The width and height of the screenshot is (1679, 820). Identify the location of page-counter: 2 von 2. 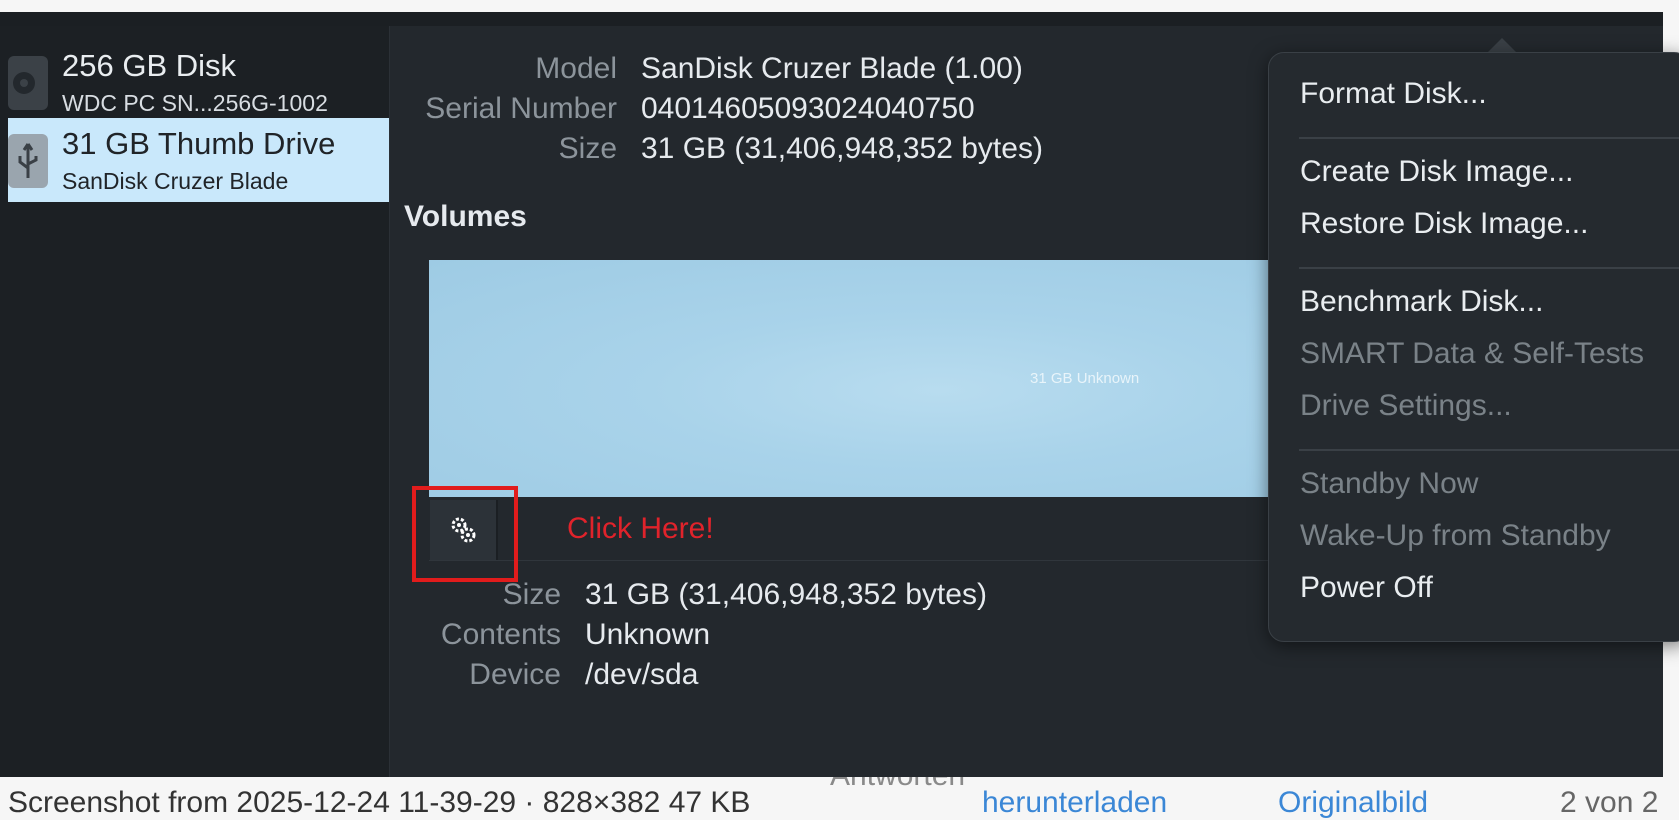
(1609, 802).